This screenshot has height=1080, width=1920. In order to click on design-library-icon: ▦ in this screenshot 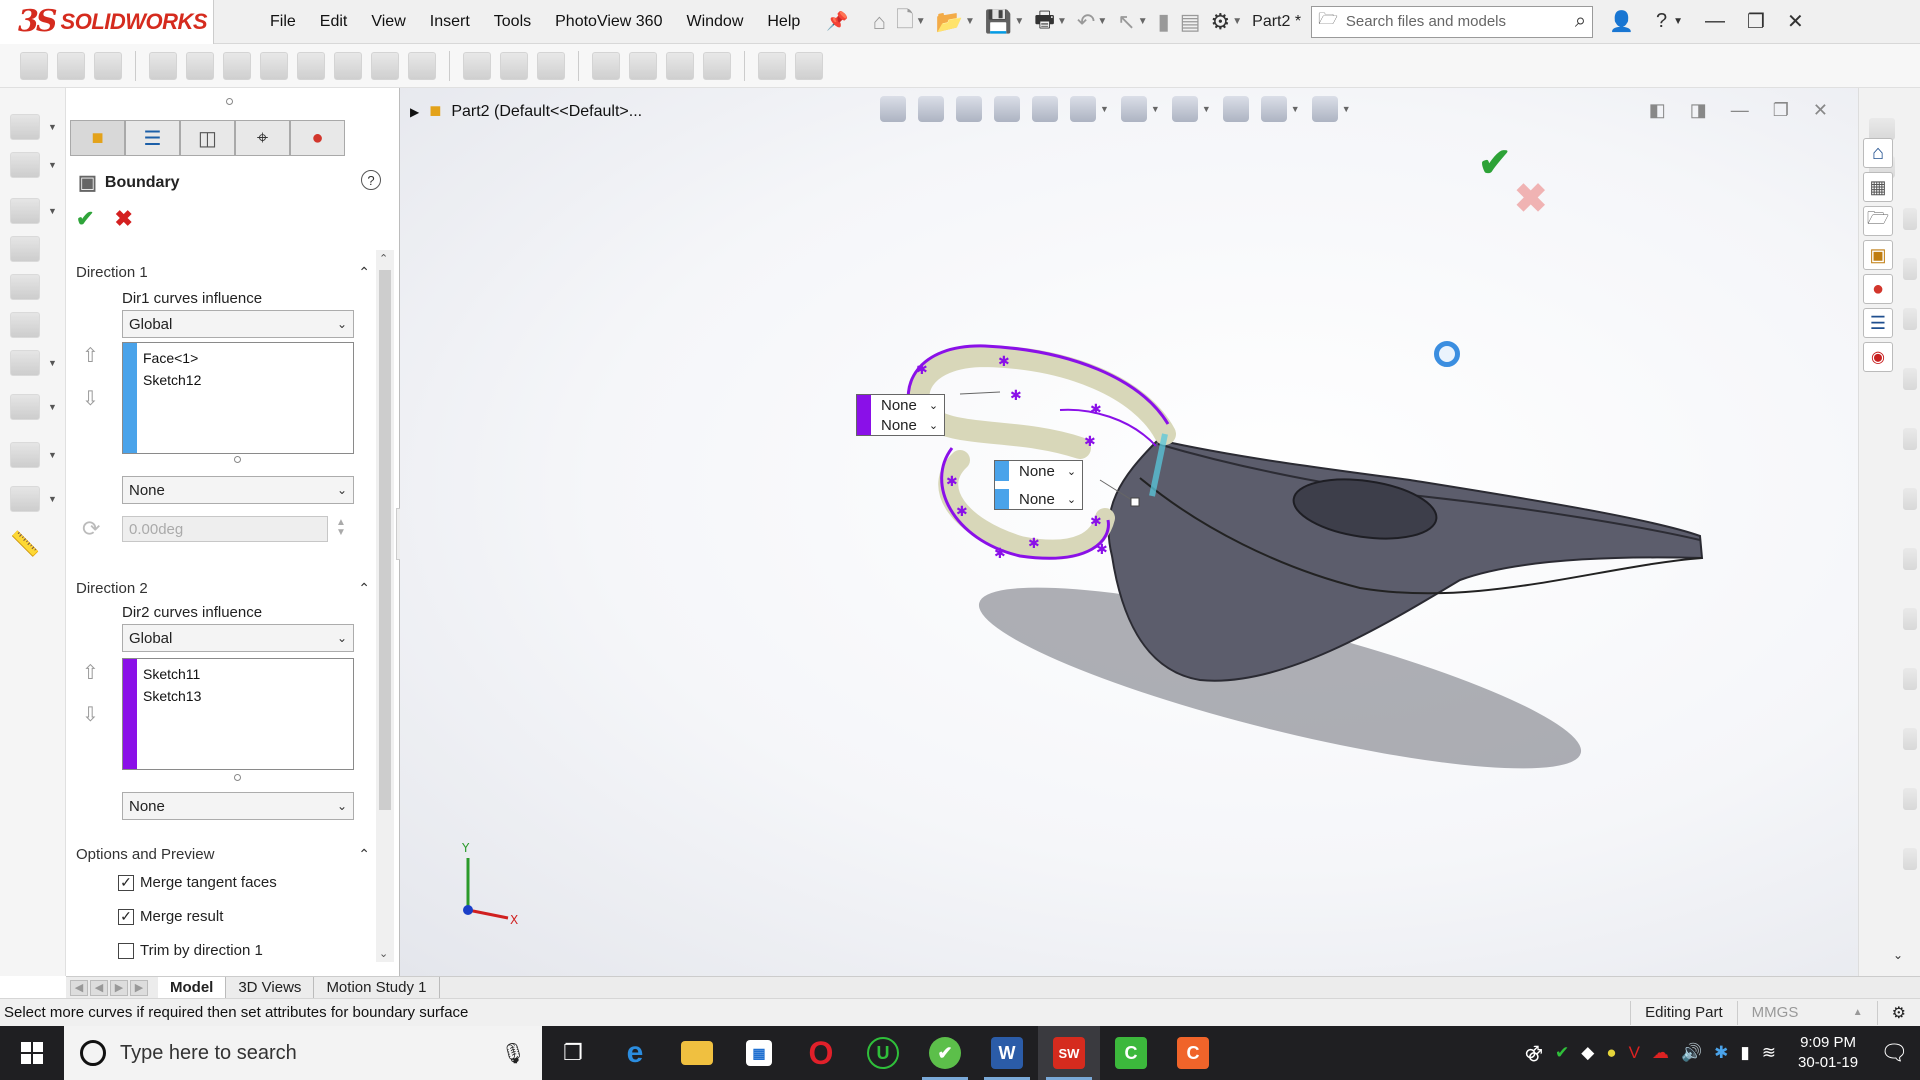, I will do `click(1878, 187)`.